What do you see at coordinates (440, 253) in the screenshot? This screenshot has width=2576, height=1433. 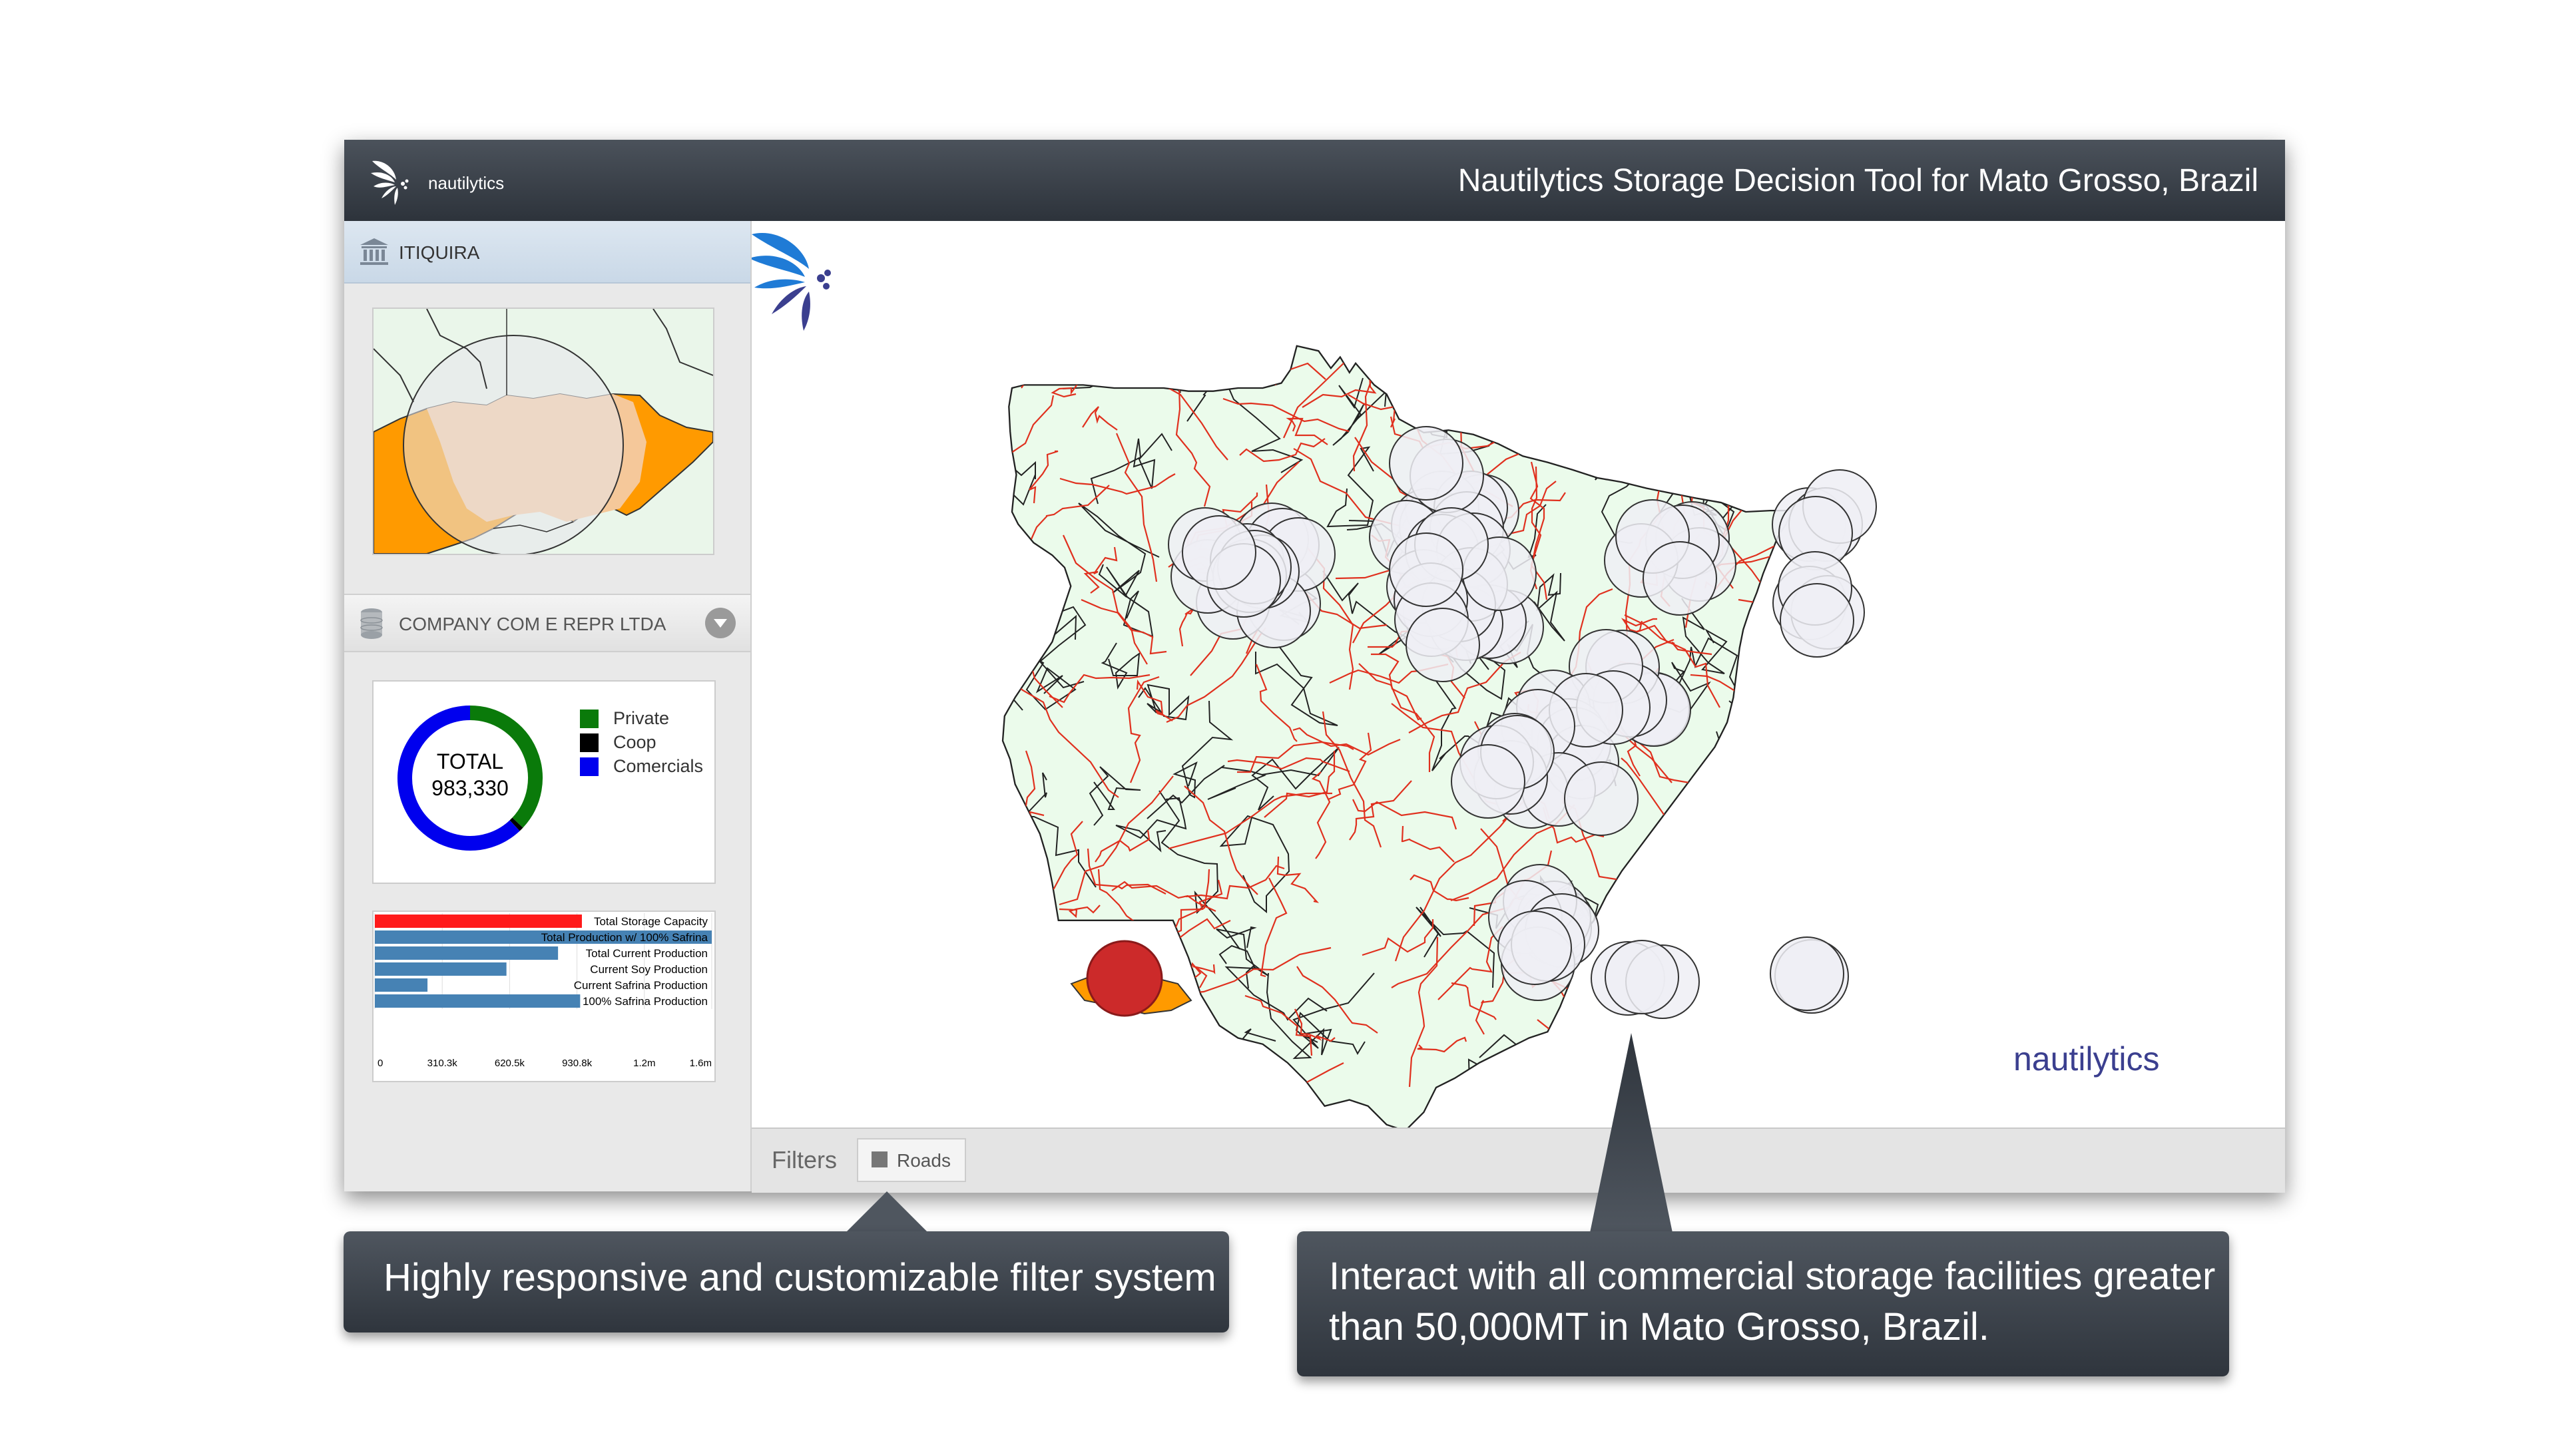 I see `location-label: ITIQUIRA` at bounding box center [440, 253].